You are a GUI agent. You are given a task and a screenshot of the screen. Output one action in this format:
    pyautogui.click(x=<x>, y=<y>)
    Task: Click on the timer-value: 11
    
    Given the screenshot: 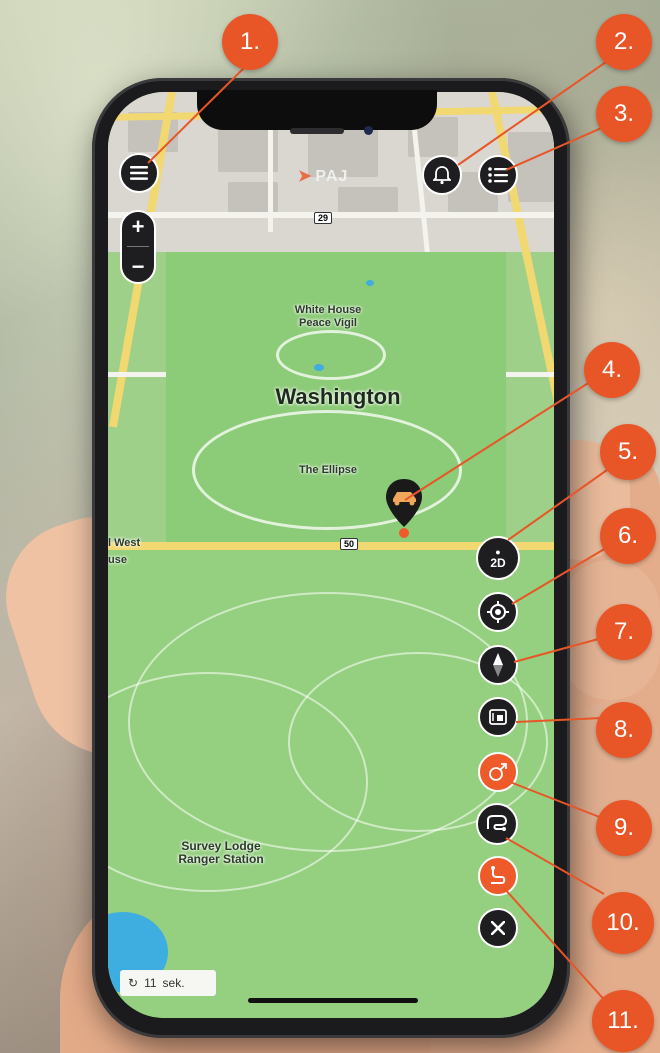 What is the action you would take?
    pyautogui.click(x=150, y=983)
    